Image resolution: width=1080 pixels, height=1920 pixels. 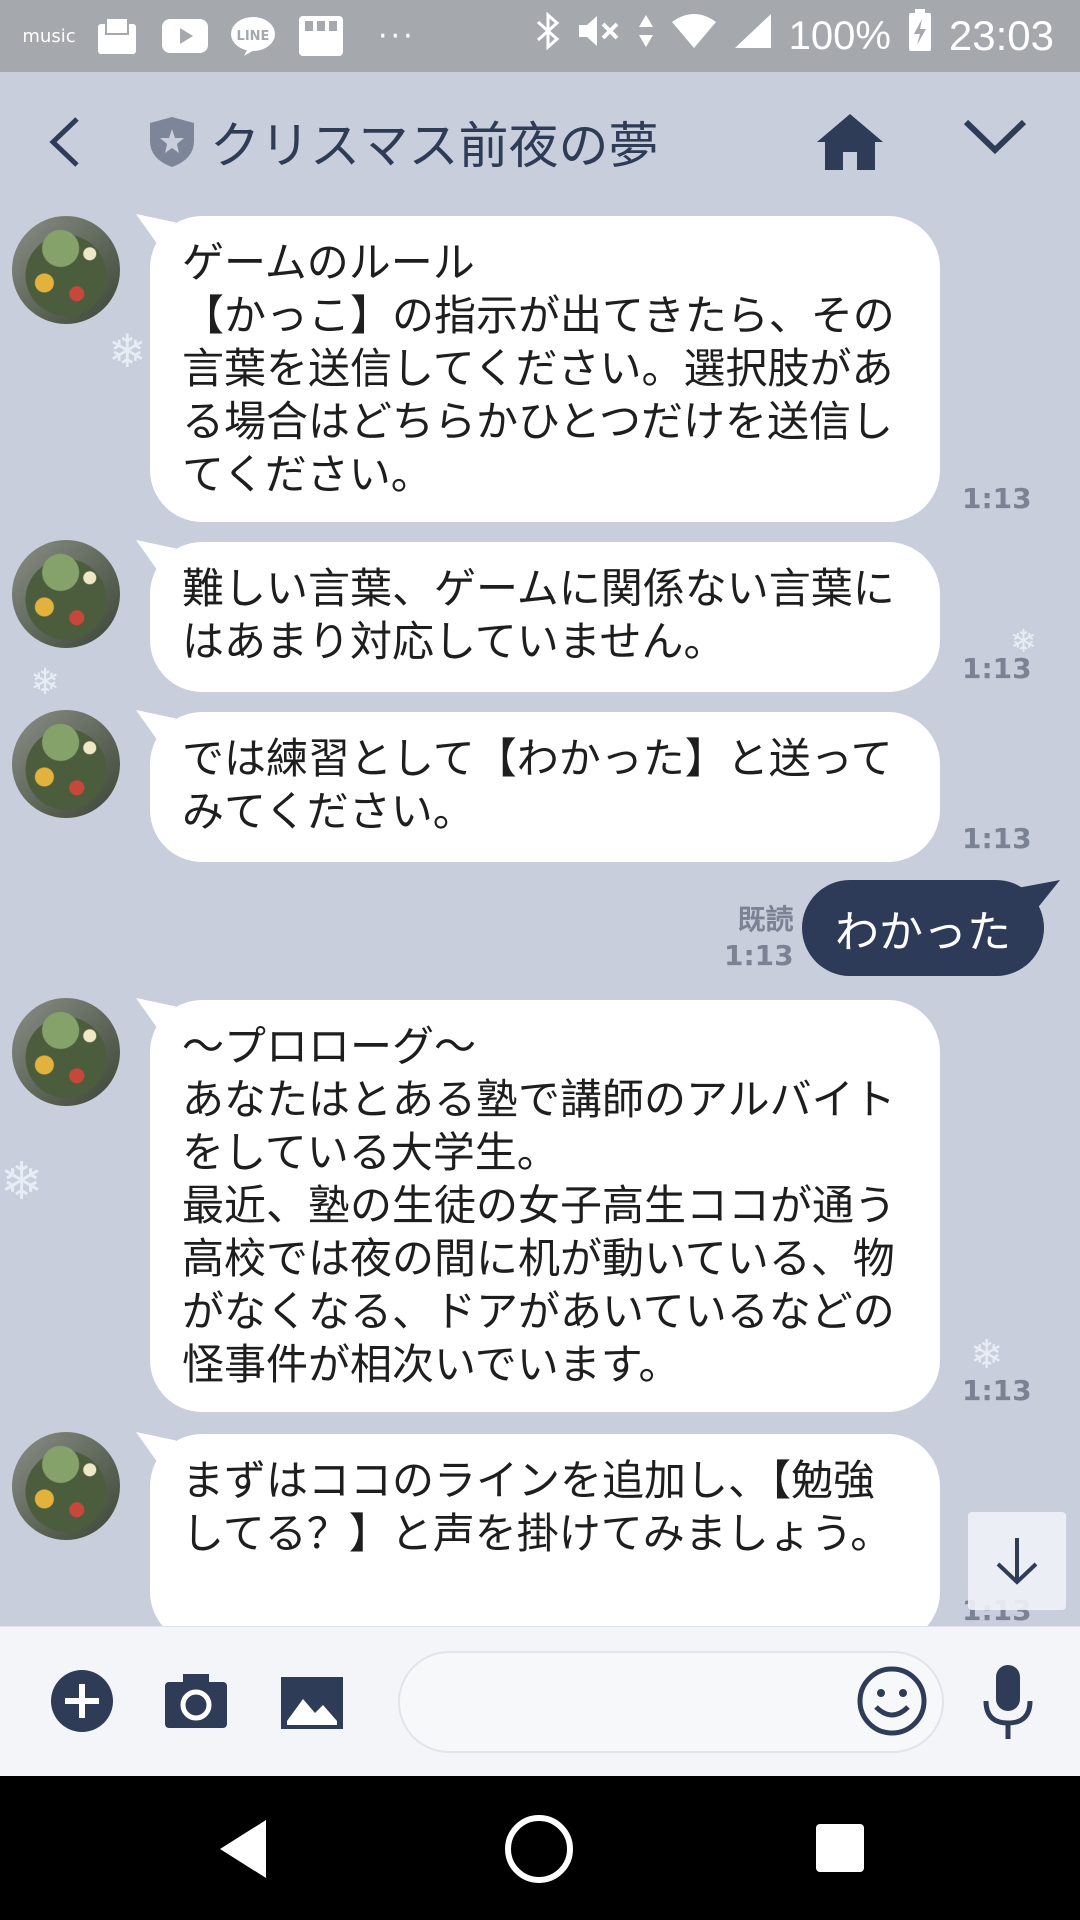 I want to click on voice-button, so click(x=1014, y=1703).